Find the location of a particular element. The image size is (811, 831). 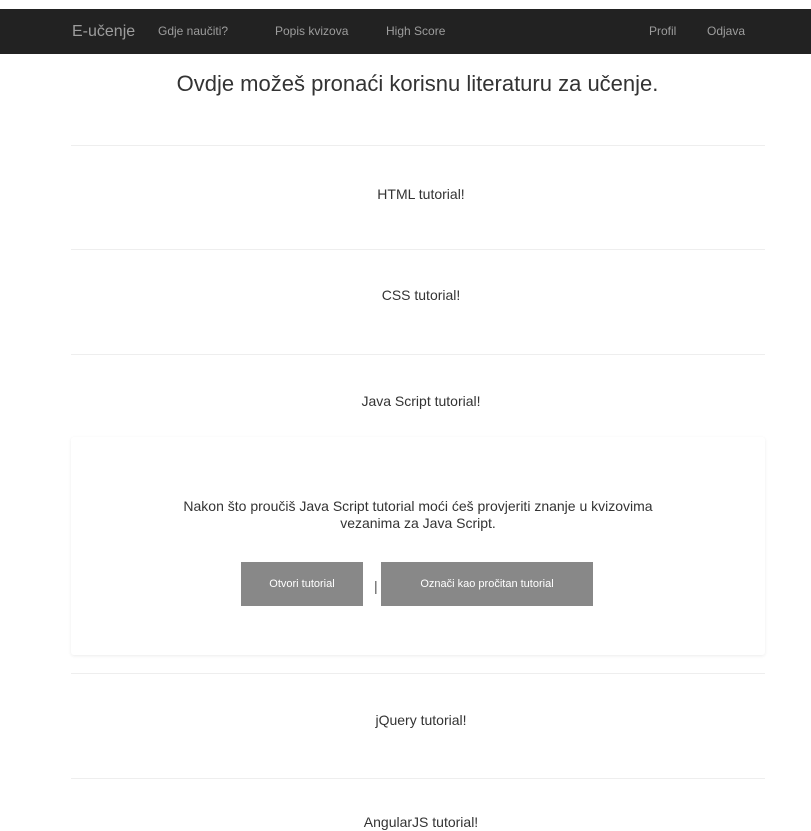

brand-link: E-učenje is located at coordinates (103, 31).